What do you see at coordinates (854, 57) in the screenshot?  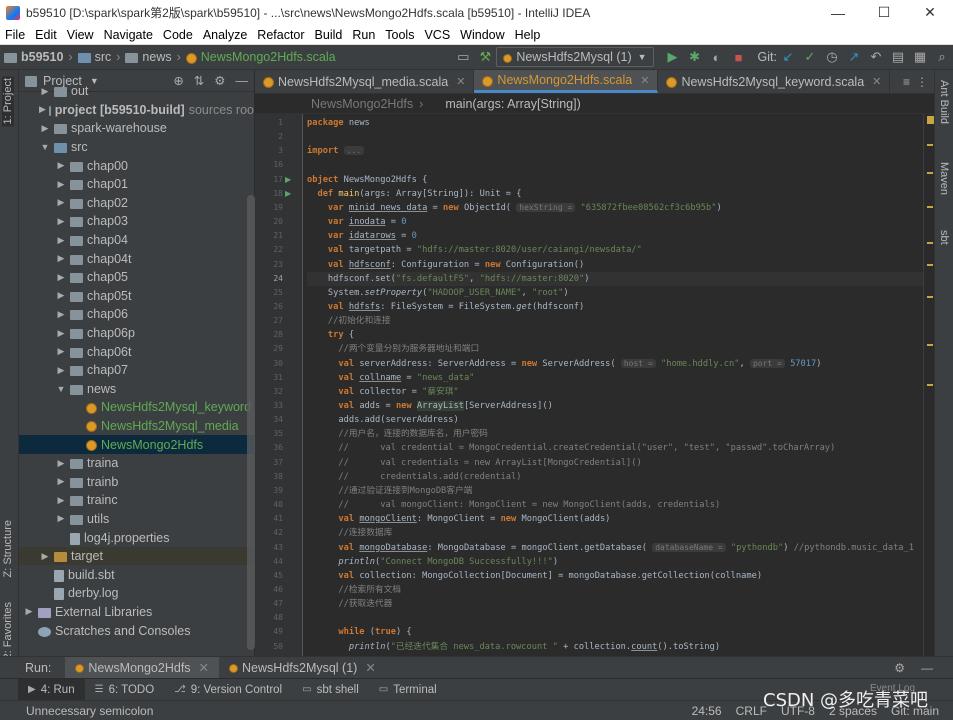 I see `git-push-icon: ↗` at bounding box center [854, 57].